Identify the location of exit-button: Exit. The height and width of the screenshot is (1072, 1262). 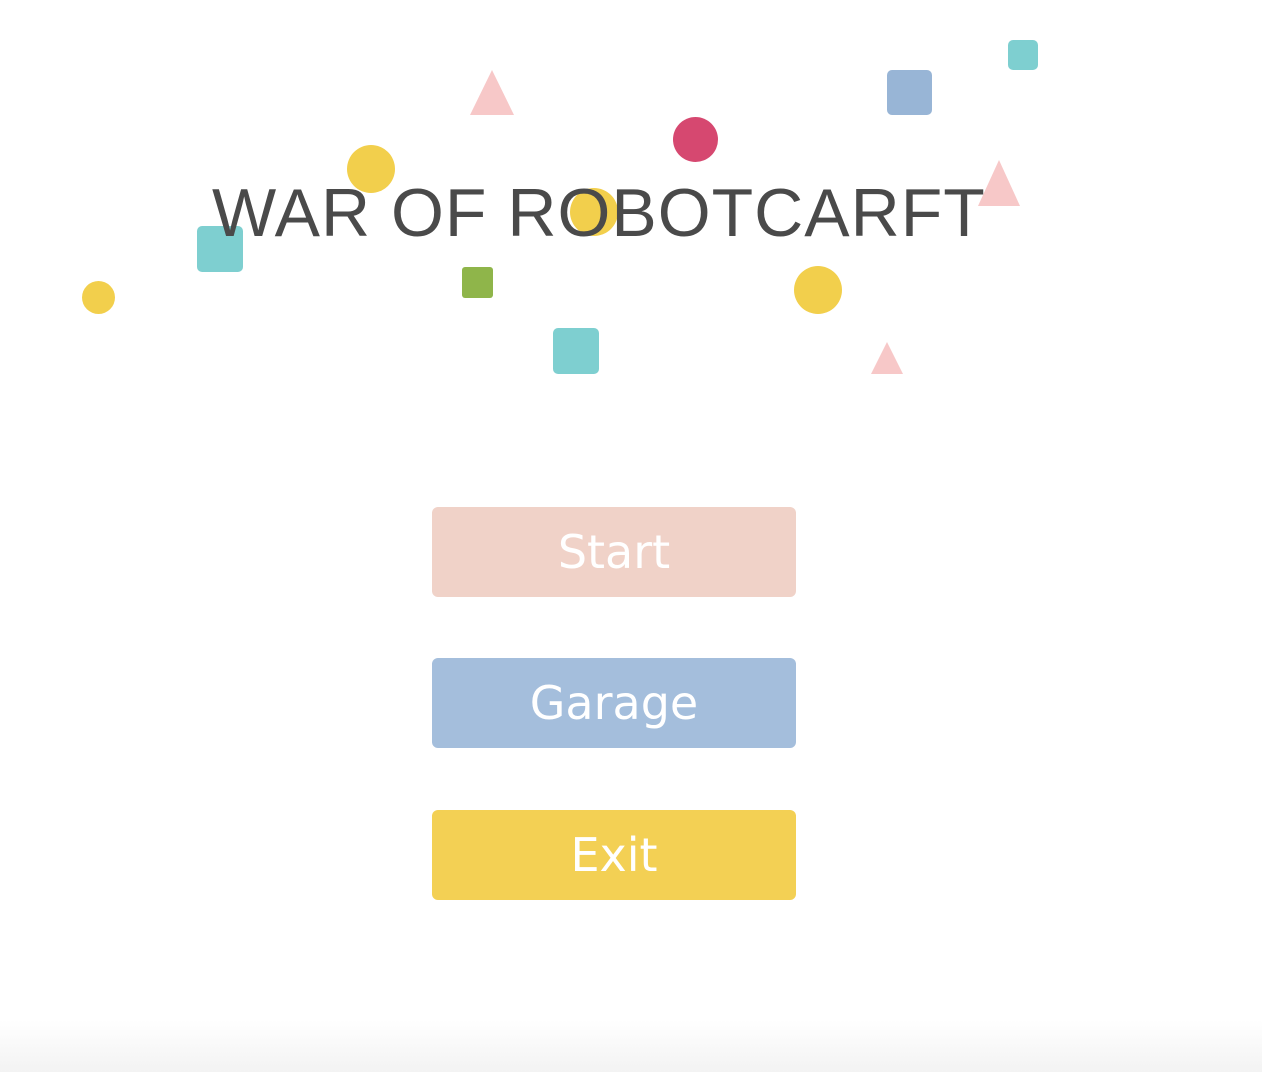
(614, 855).